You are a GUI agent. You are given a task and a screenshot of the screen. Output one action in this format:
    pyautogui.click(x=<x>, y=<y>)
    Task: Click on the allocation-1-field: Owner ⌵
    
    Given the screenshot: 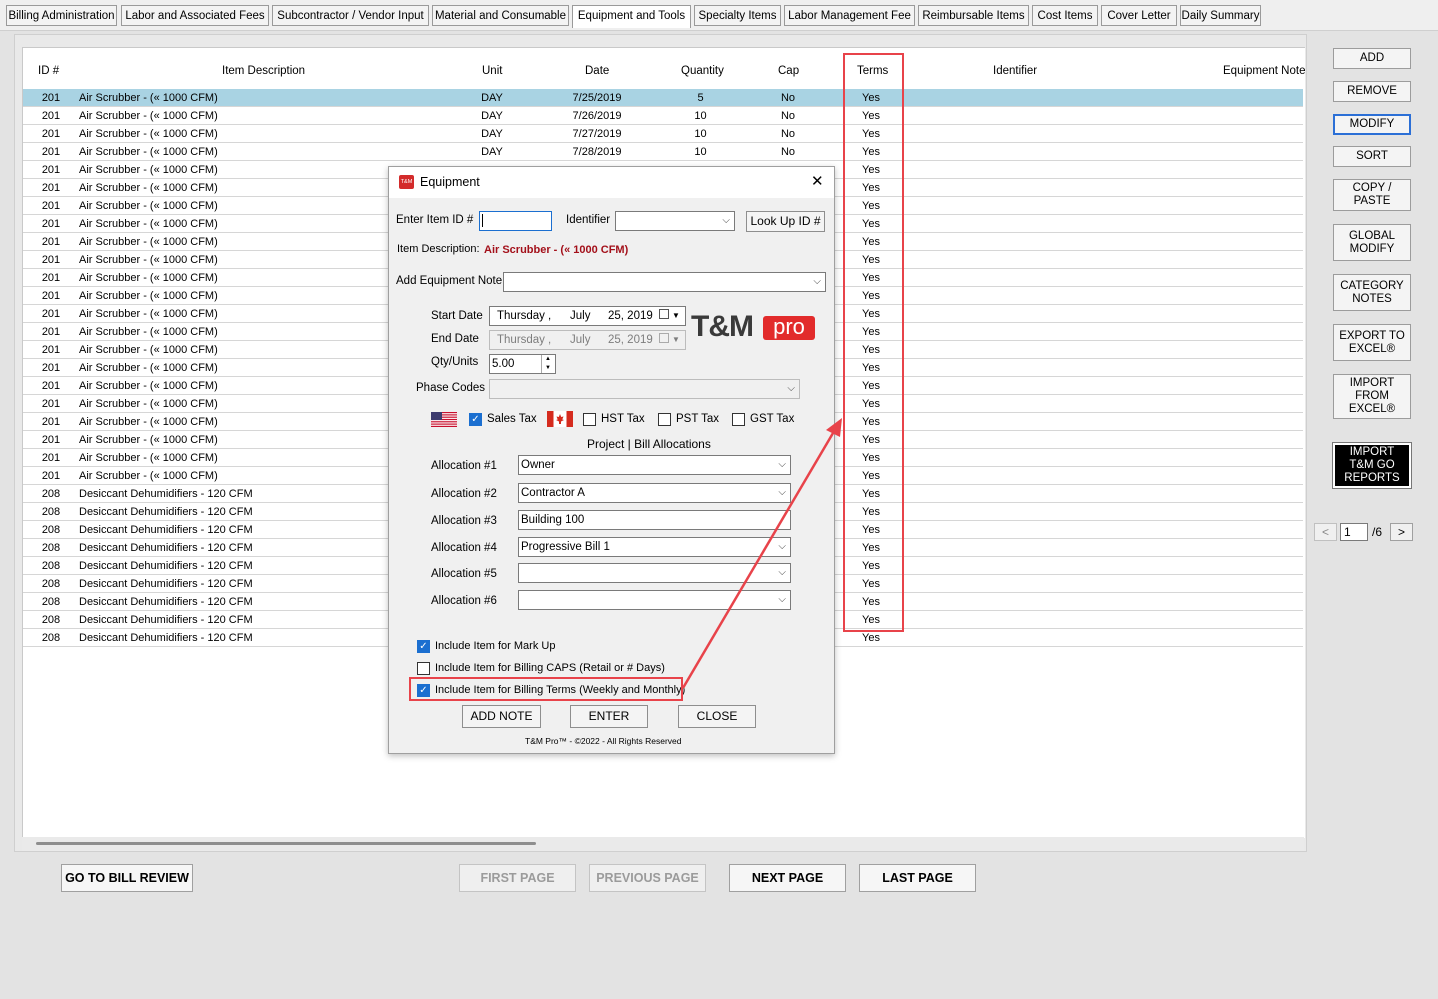 What is the action you would take?
    pyautogui.click(x=654, y=465)
    